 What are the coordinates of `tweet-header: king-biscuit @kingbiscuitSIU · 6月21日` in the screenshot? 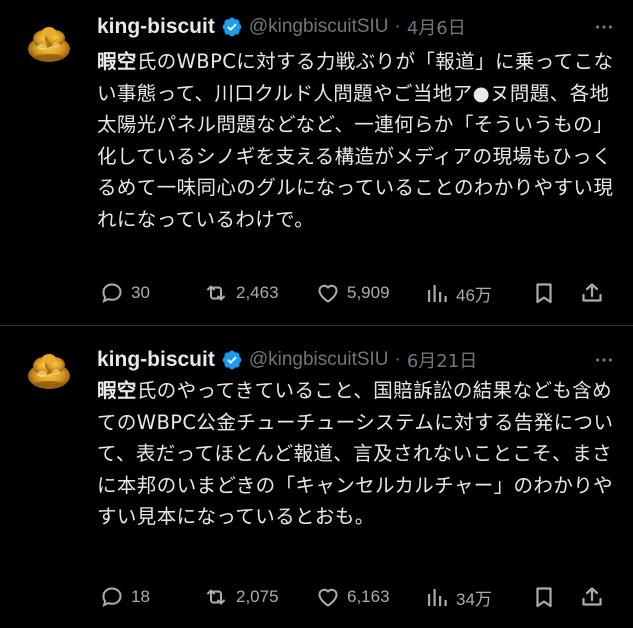 It's located at (356, 360).